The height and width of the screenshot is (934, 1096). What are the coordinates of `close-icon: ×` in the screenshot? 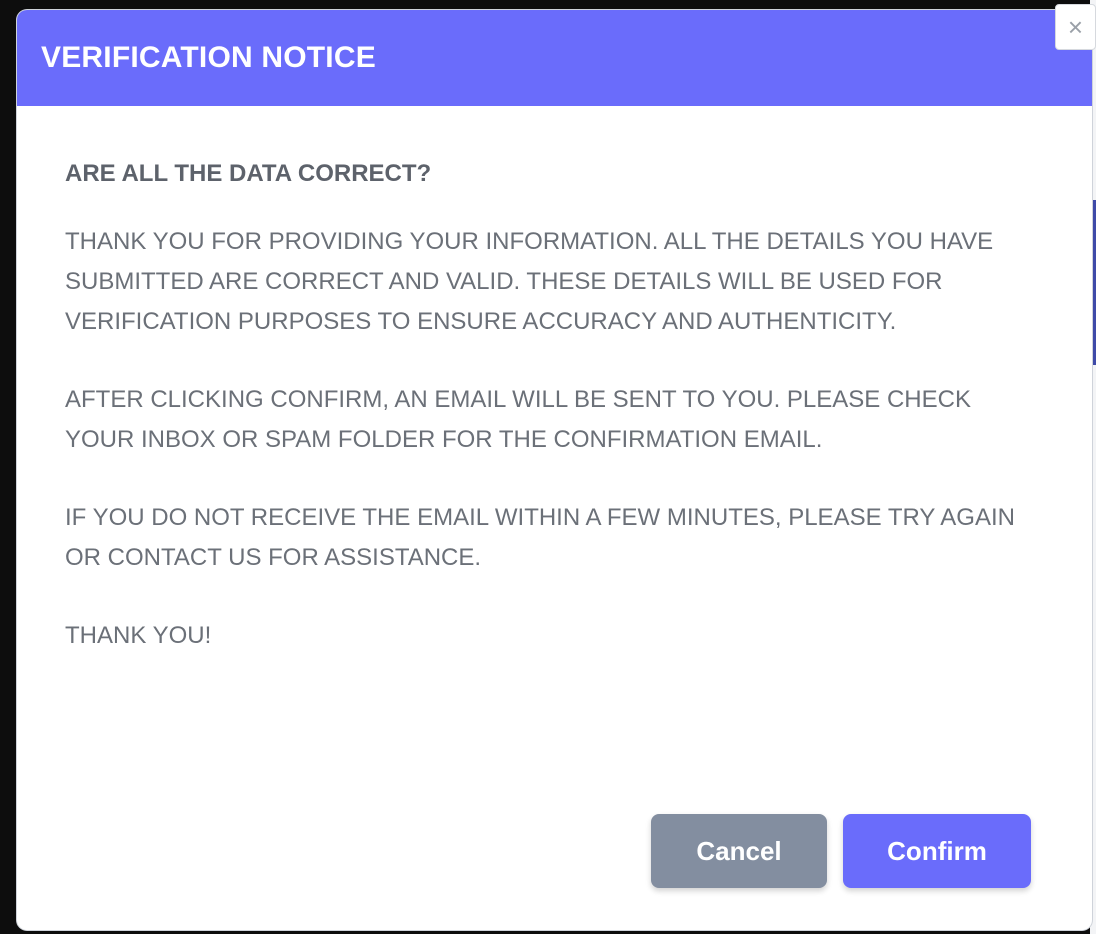 It's located at (1075, 27).